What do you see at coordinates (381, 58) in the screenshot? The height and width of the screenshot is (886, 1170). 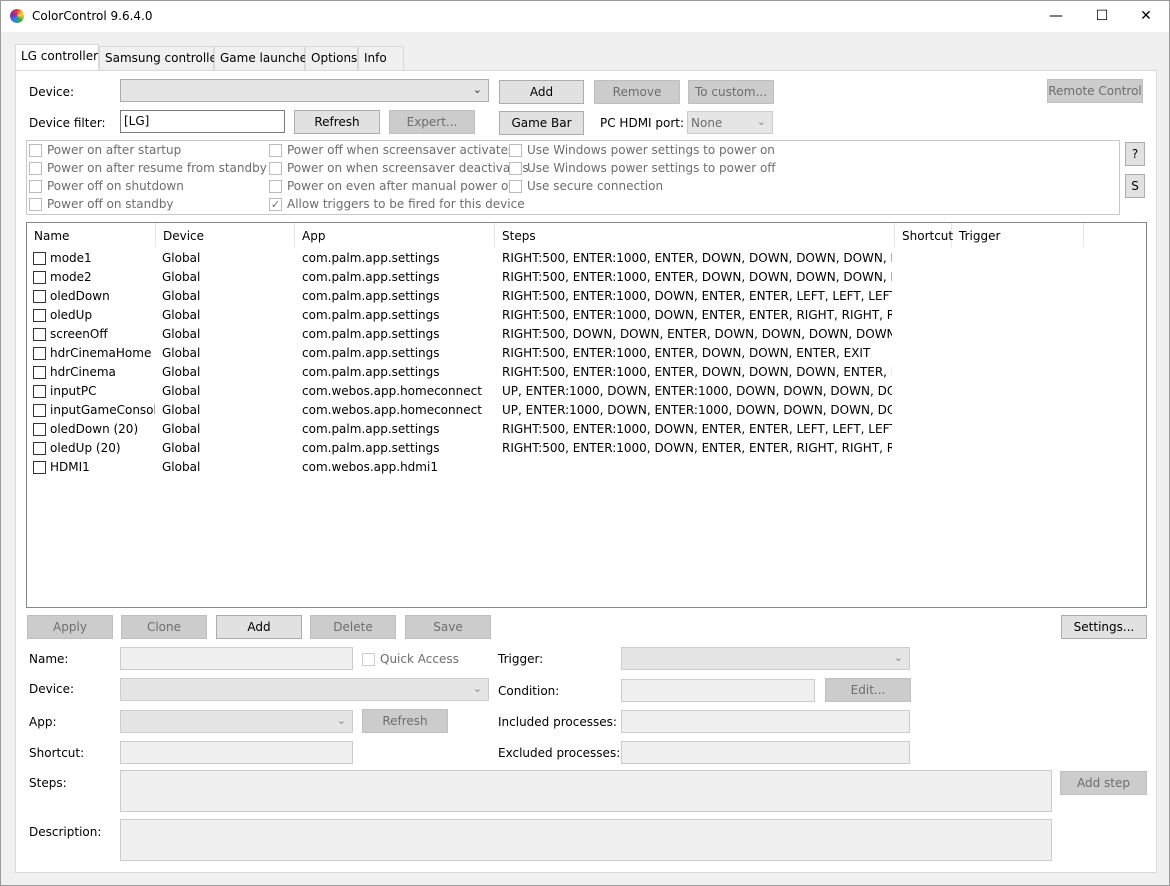 I see `tab-info: Info` at bounding box center [381, 58].